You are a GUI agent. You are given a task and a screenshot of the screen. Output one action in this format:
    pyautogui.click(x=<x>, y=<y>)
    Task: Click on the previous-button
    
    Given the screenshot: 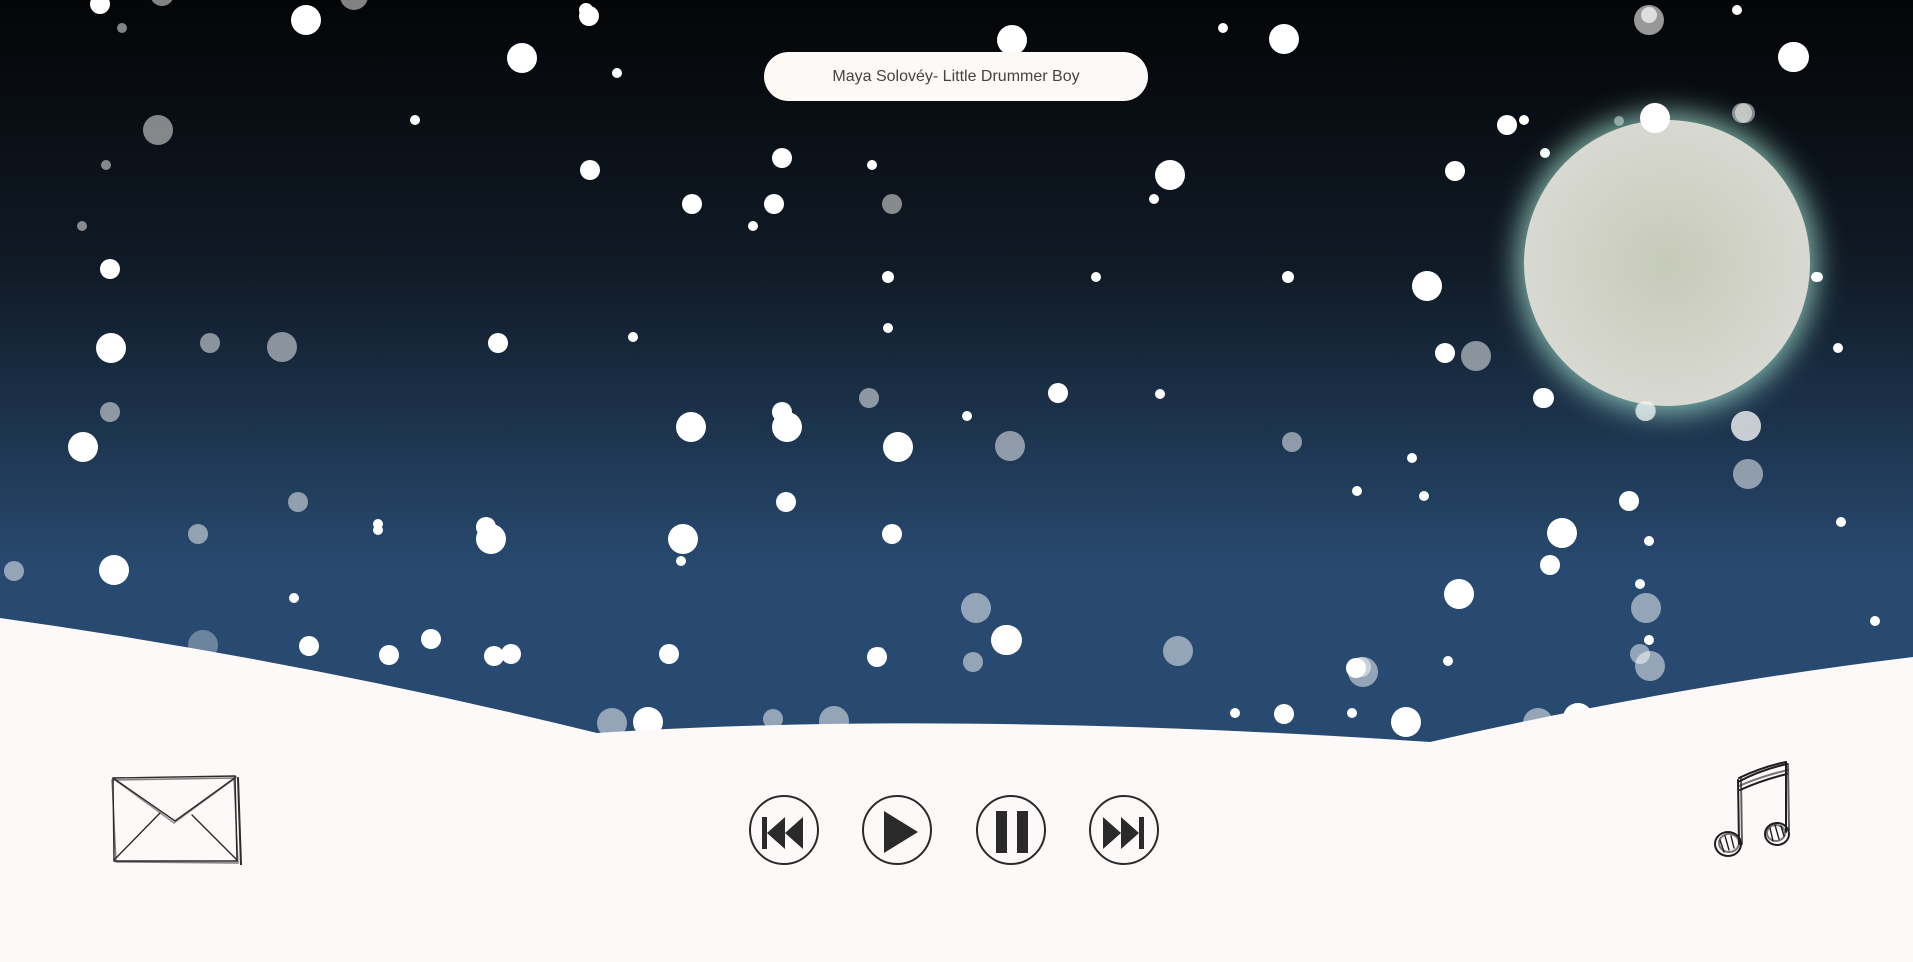 What is the action you would take?
    pyautogui.click(x=784, y=830)
    